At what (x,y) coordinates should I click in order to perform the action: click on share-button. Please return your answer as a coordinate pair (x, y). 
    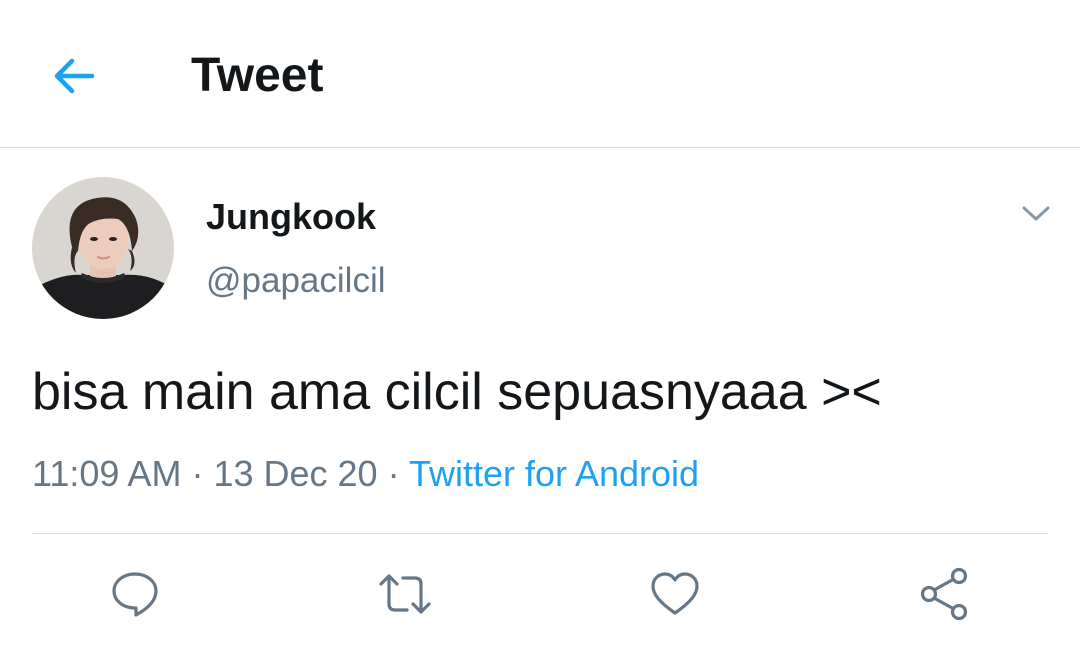
    Looking at the image, I should click on (945, 594).